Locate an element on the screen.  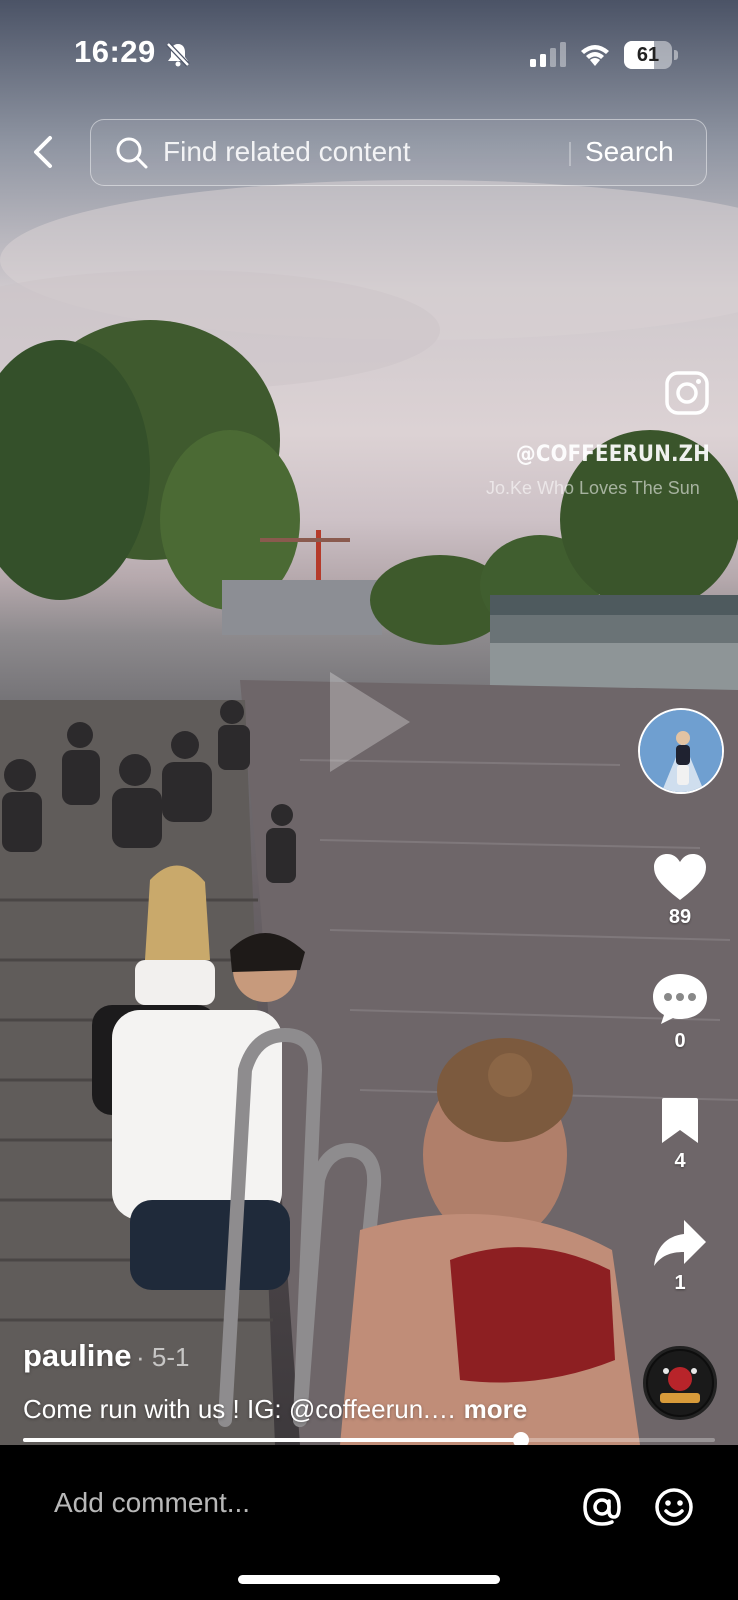
back-chevron-icon is located at coordinates (42, 152).